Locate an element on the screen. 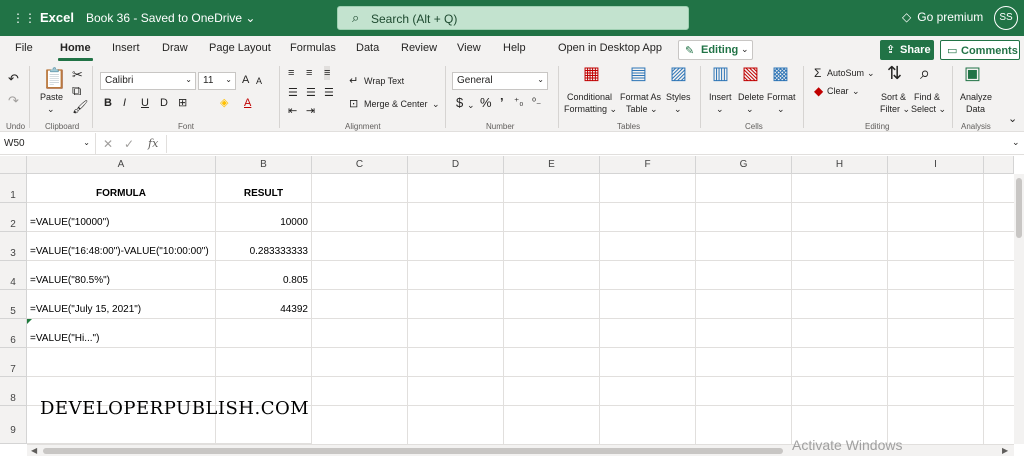 The image size is (1024, 460). vertical-scroll-thumb is located at coordinates (1019, 208).